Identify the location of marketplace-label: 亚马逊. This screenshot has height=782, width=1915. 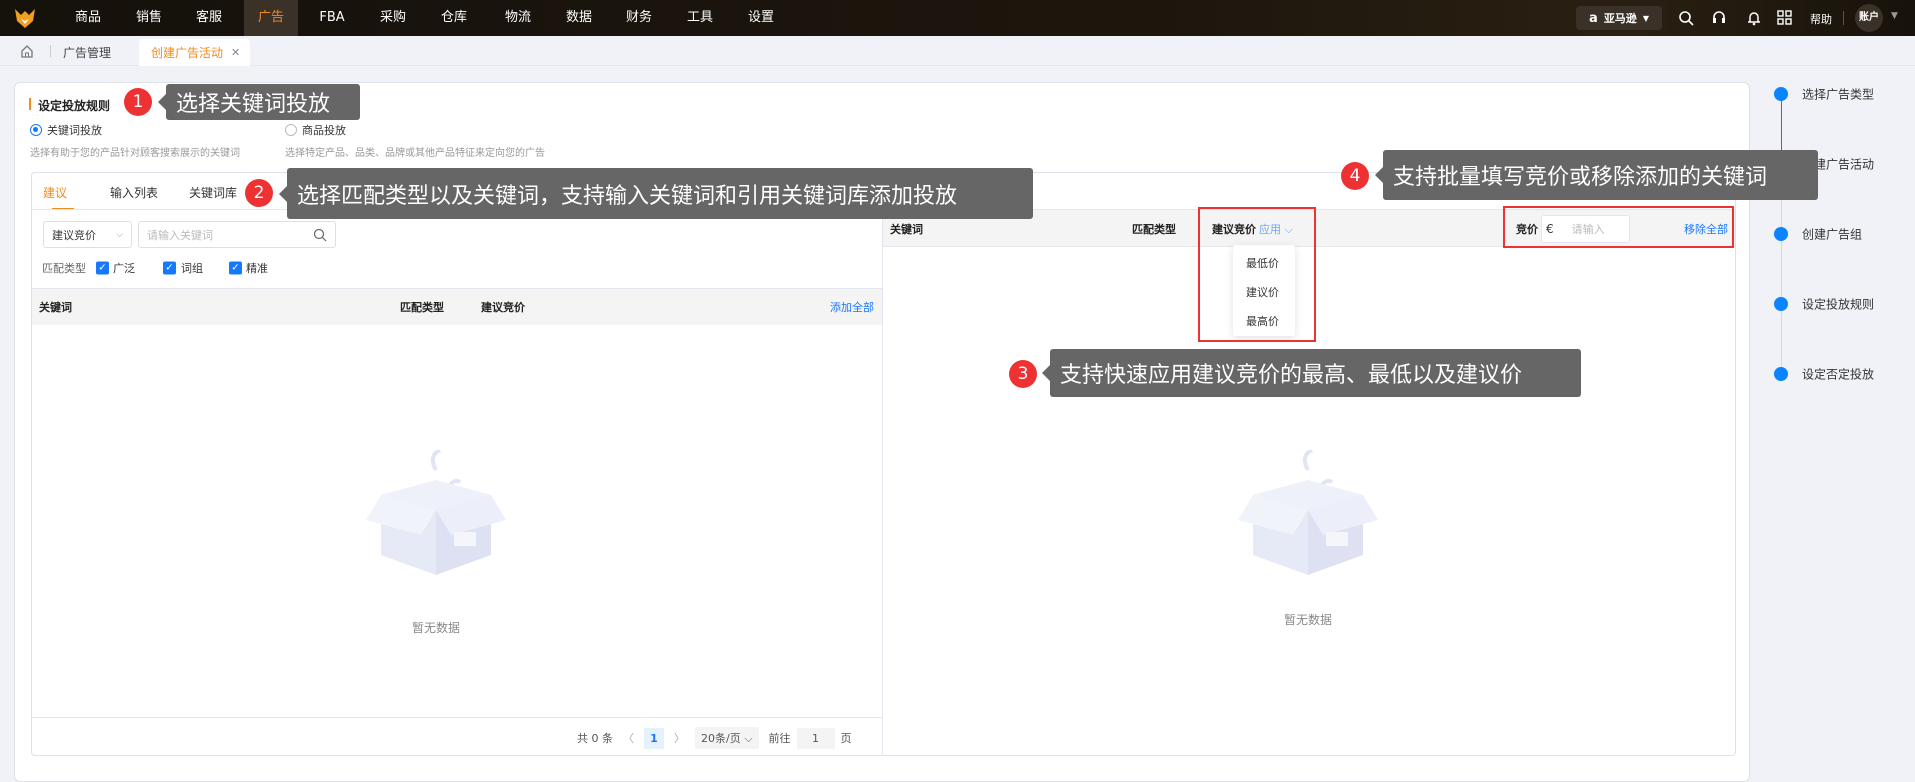
(1620, 18).